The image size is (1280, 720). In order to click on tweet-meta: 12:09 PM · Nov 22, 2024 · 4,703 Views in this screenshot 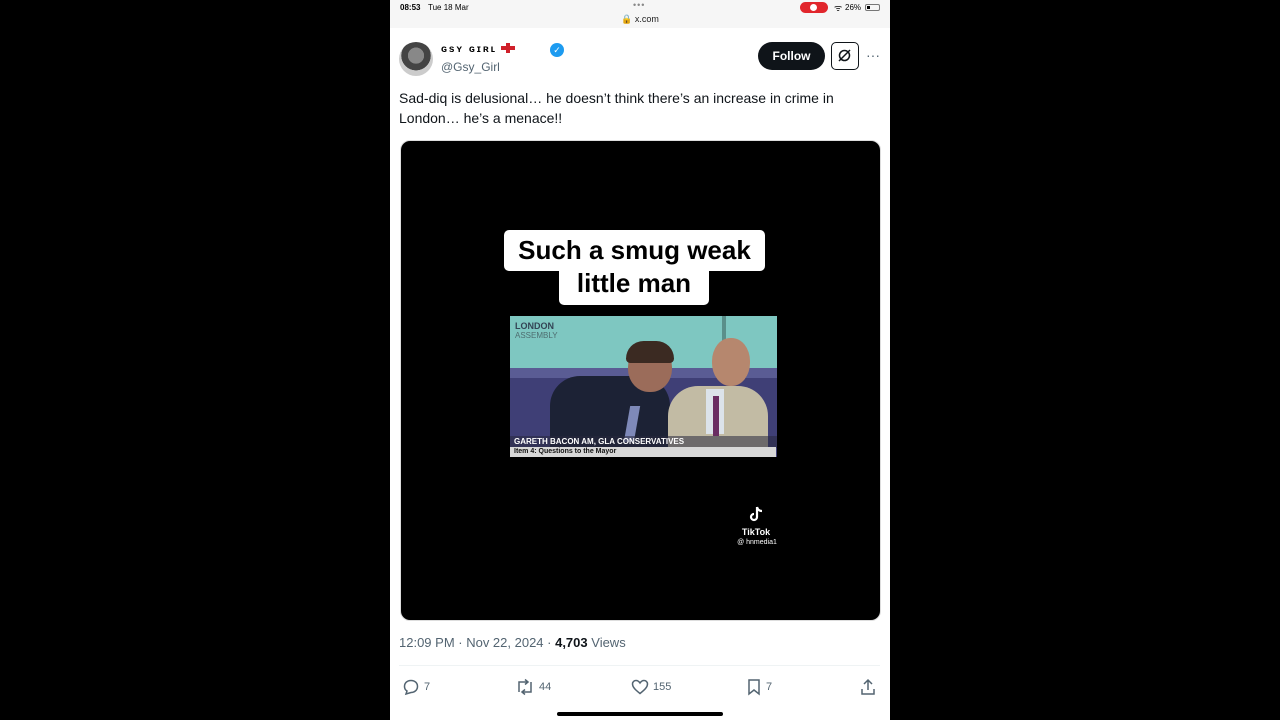, I will do `click(512, 642)`.